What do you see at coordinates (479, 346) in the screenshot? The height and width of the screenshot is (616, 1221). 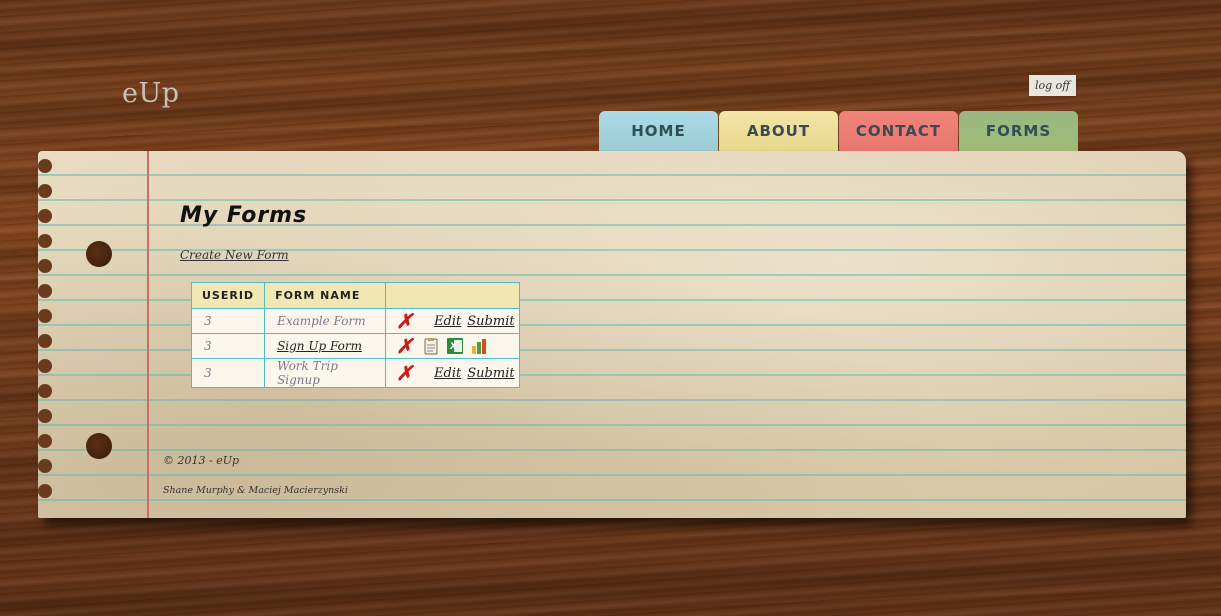 I see `bar-chart-icon` at bounding box center [479, 346].